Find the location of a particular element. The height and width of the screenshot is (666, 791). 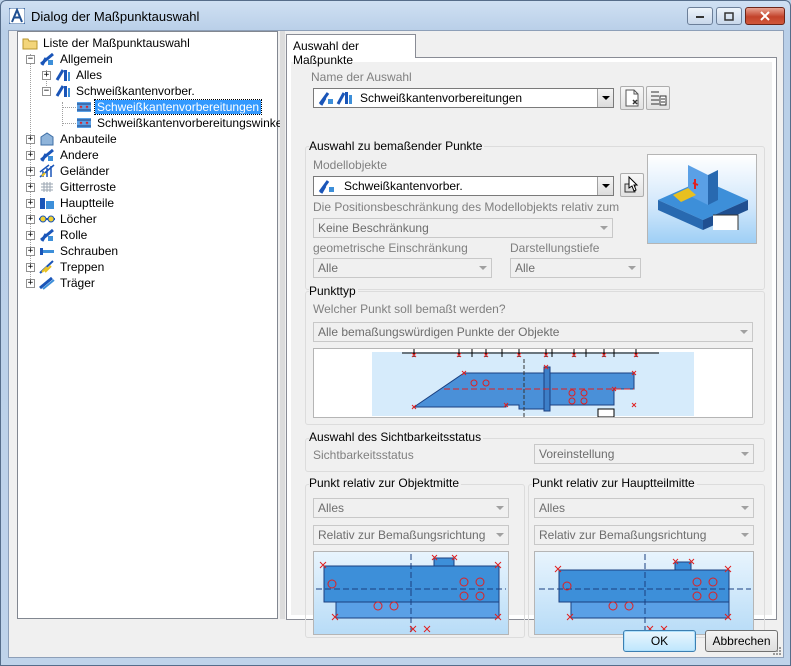

tree-item-label: Schweißkantenvorber. is located at coordinates (135, 91).